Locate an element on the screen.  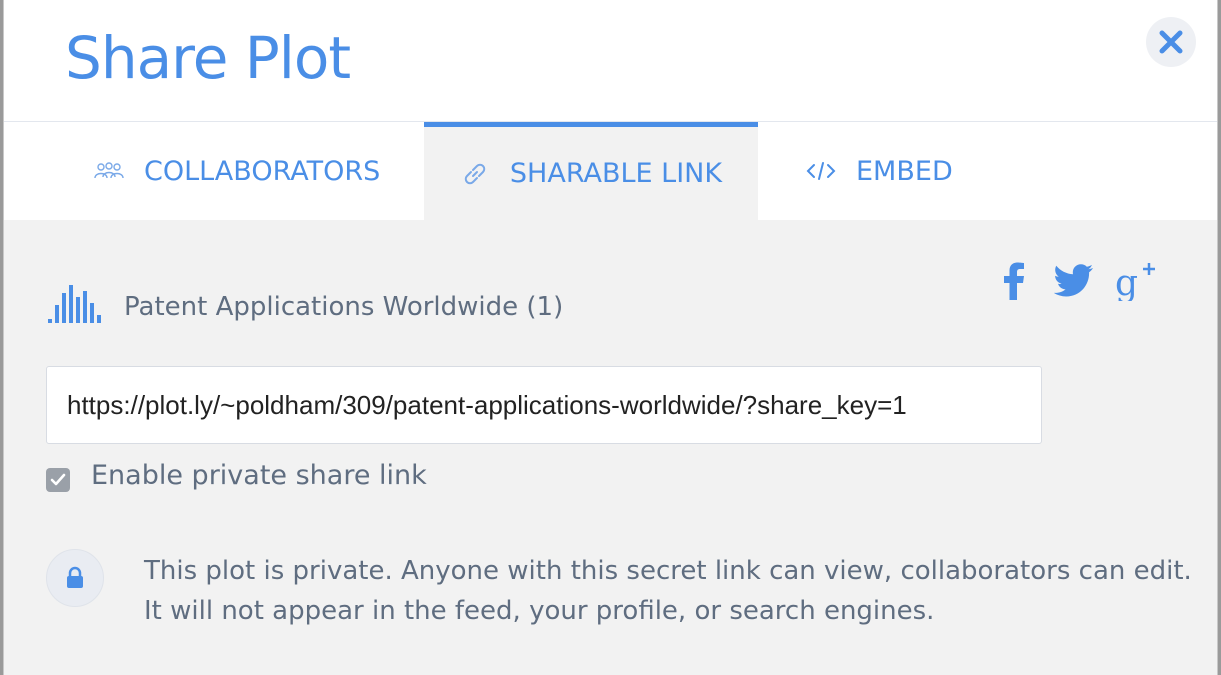
tab-collaborators: COLLABORATORS is located at coordinates (237, 171).